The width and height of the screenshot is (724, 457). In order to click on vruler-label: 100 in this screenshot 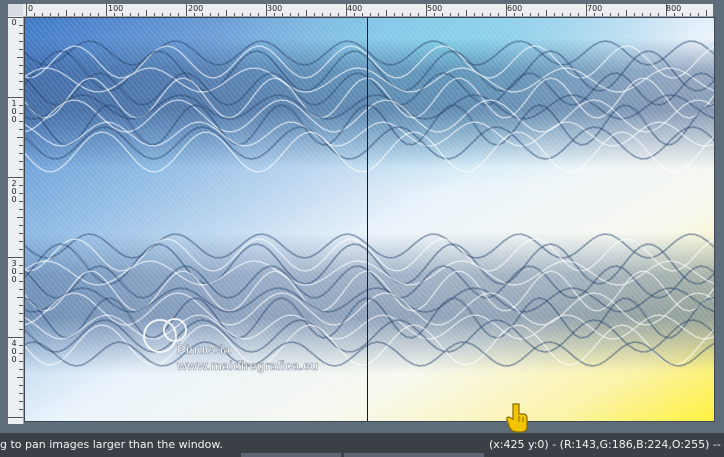, I will do `click(14, 111)`.